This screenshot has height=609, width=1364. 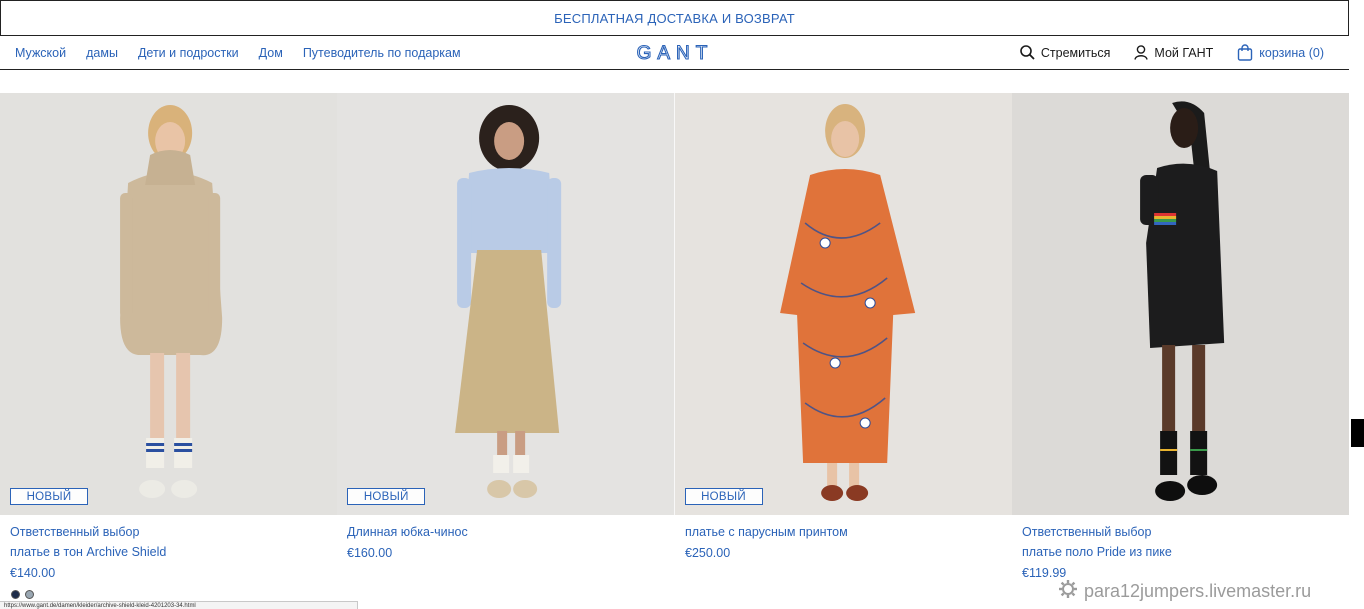 What do you see at coordinates (370, 553) in the screenshot?
I see `product-price: €160.00` at bounding box center [370, 553].